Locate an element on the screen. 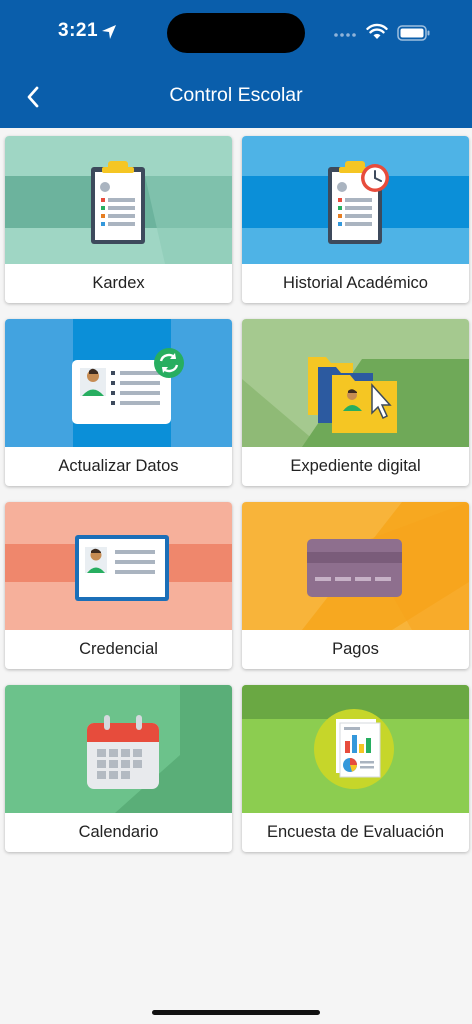  tile-credencial: Credencial is located at coordinates (118, 585).